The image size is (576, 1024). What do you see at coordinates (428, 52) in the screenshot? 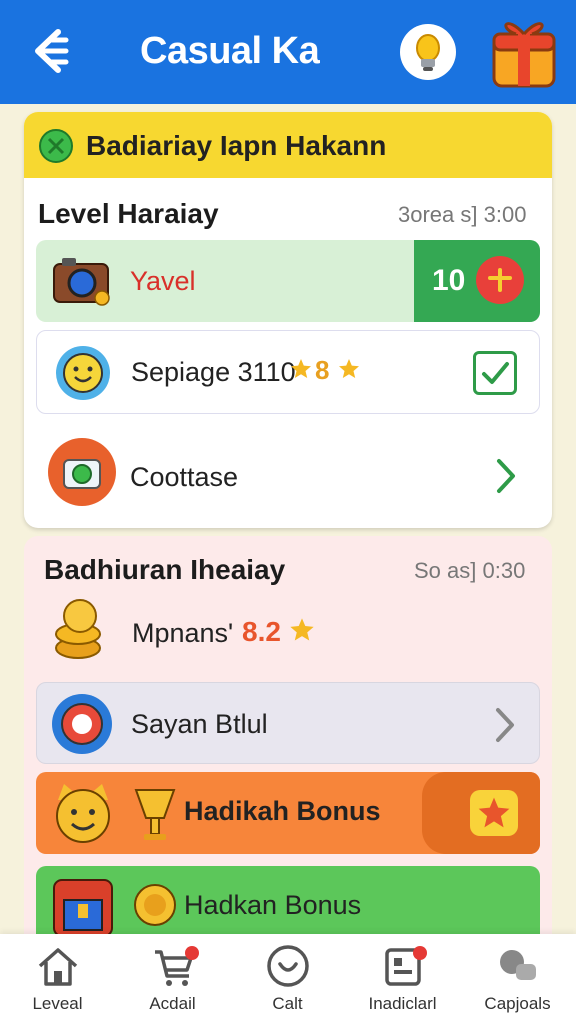
I see `lightbulb-icon` at bounding box center [428, 52].